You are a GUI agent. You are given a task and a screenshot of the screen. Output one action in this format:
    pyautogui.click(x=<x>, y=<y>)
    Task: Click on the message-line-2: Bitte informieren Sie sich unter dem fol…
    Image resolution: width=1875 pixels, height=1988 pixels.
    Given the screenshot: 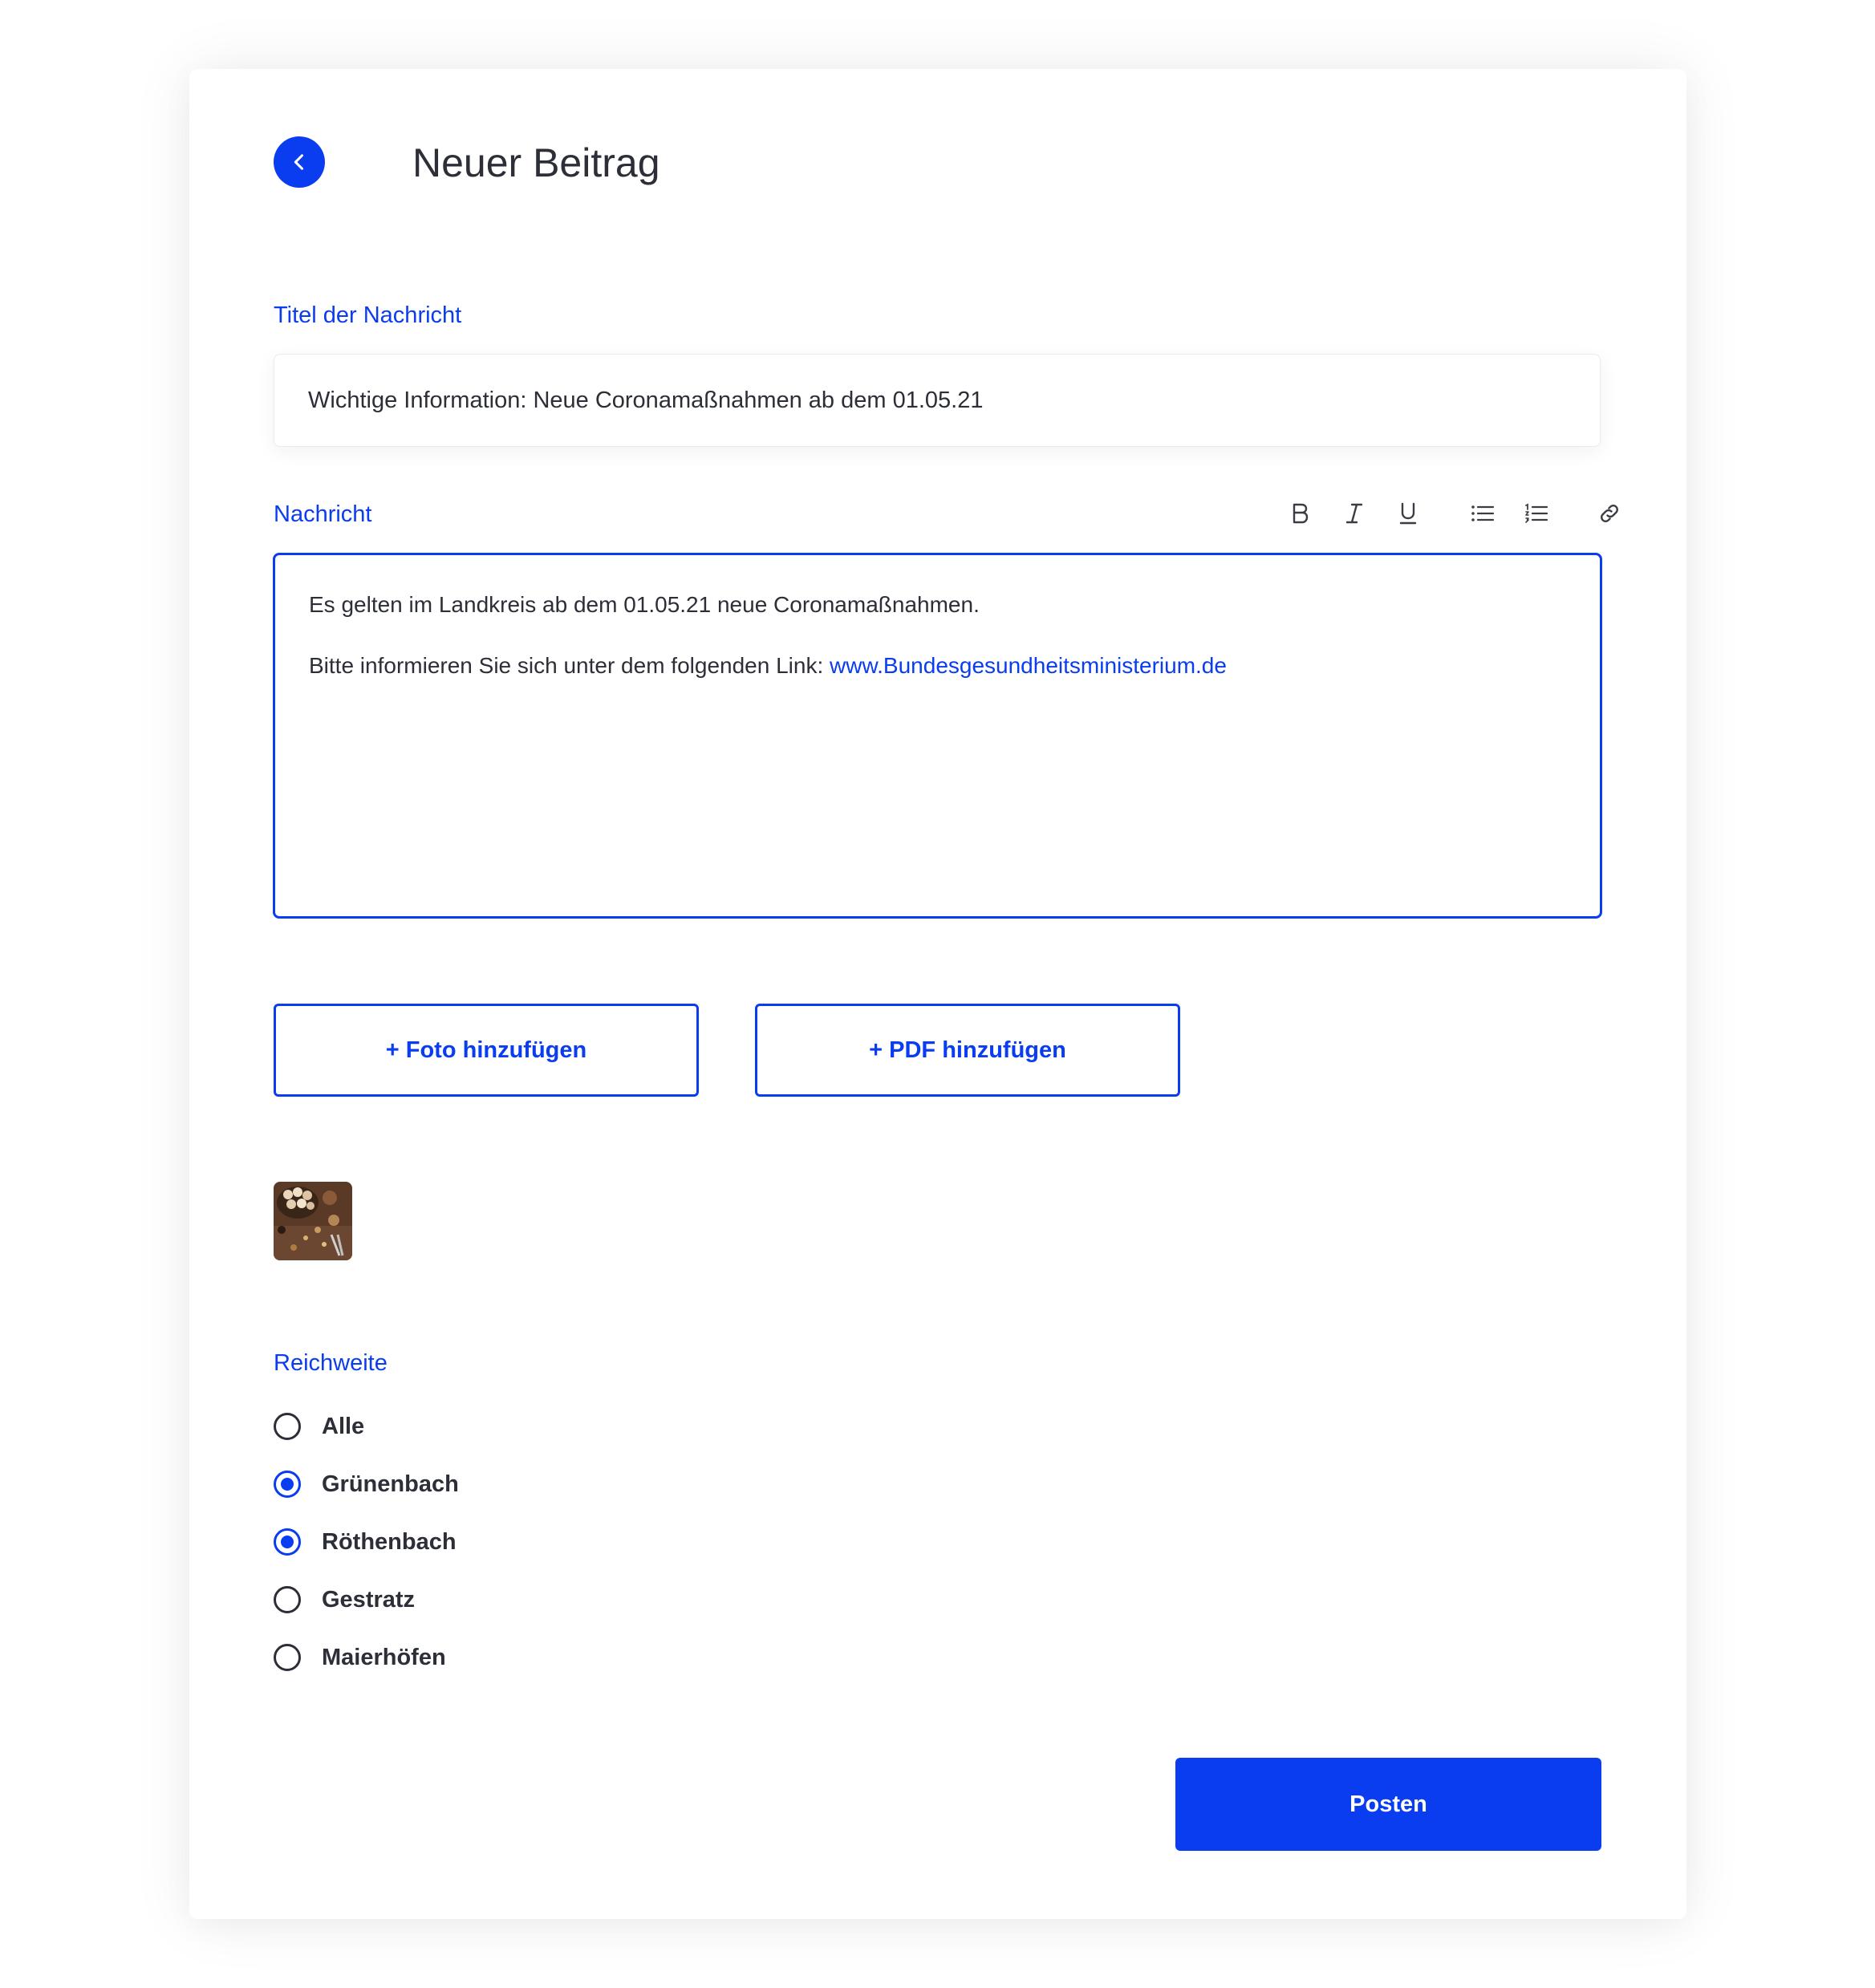 What is the action you would take?
    pyautogui.click(x=937, y=666)
    